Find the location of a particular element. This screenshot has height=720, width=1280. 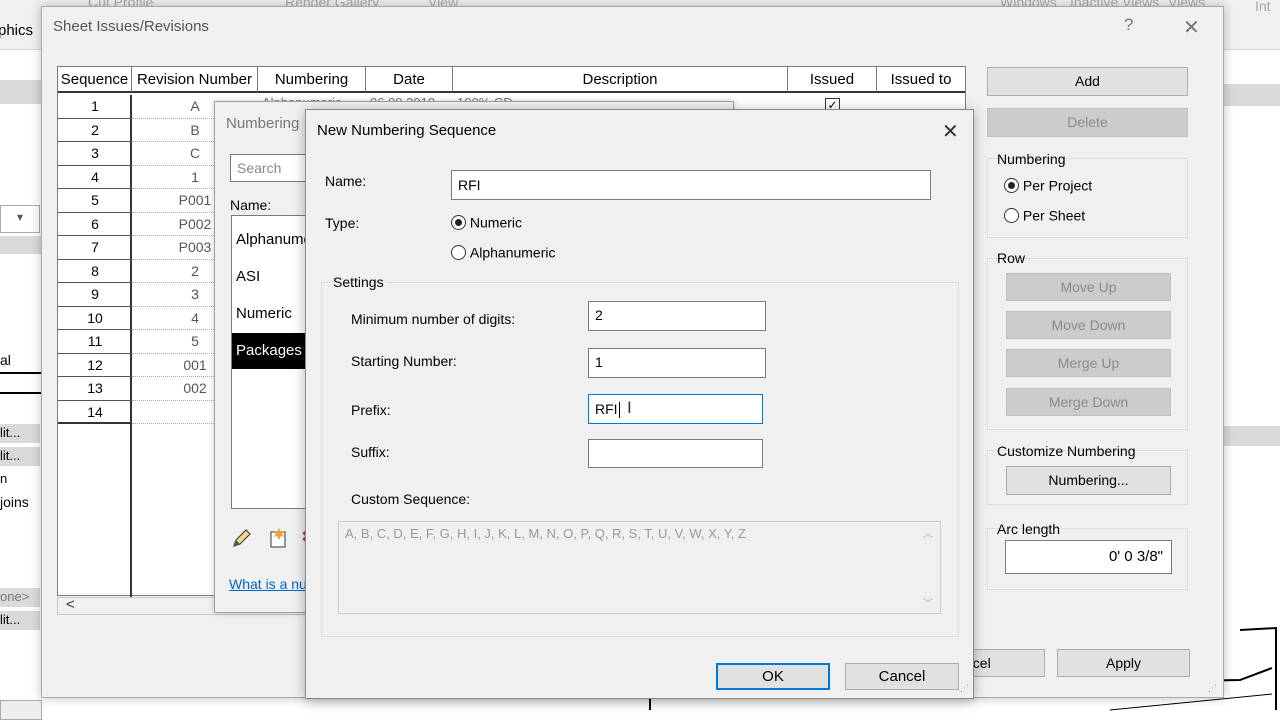

name-input: RFI is located at coordinates (691, 185).